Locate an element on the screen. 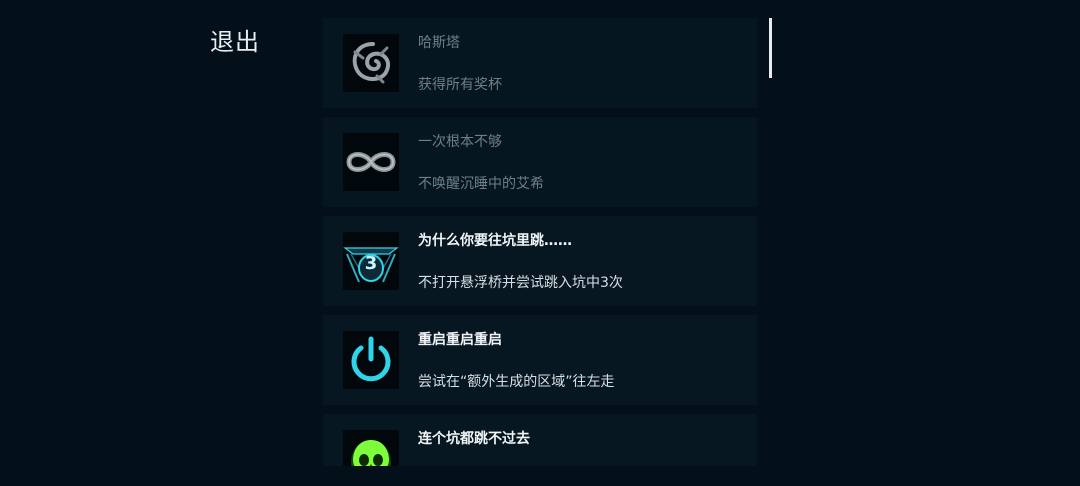  achievement-description: 尝试在“额外生成的区域”往左走 is located at coordinates (516, 382).